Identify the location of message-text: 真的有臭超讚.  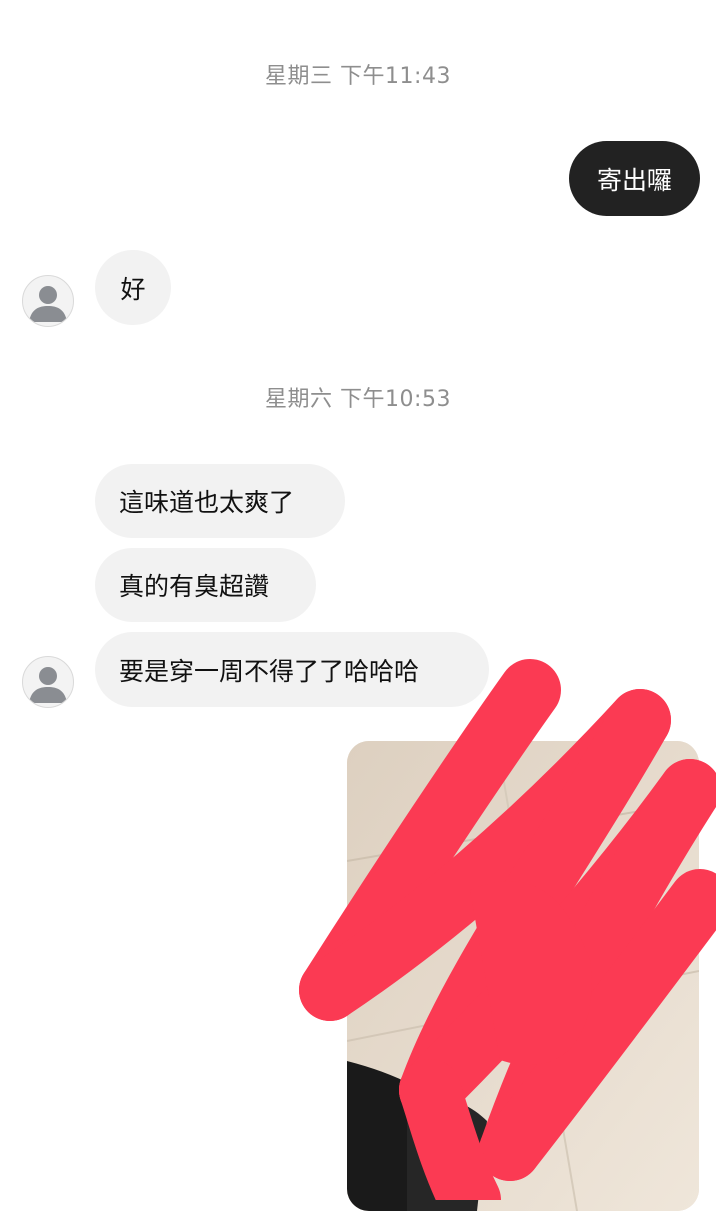
(194, 586).